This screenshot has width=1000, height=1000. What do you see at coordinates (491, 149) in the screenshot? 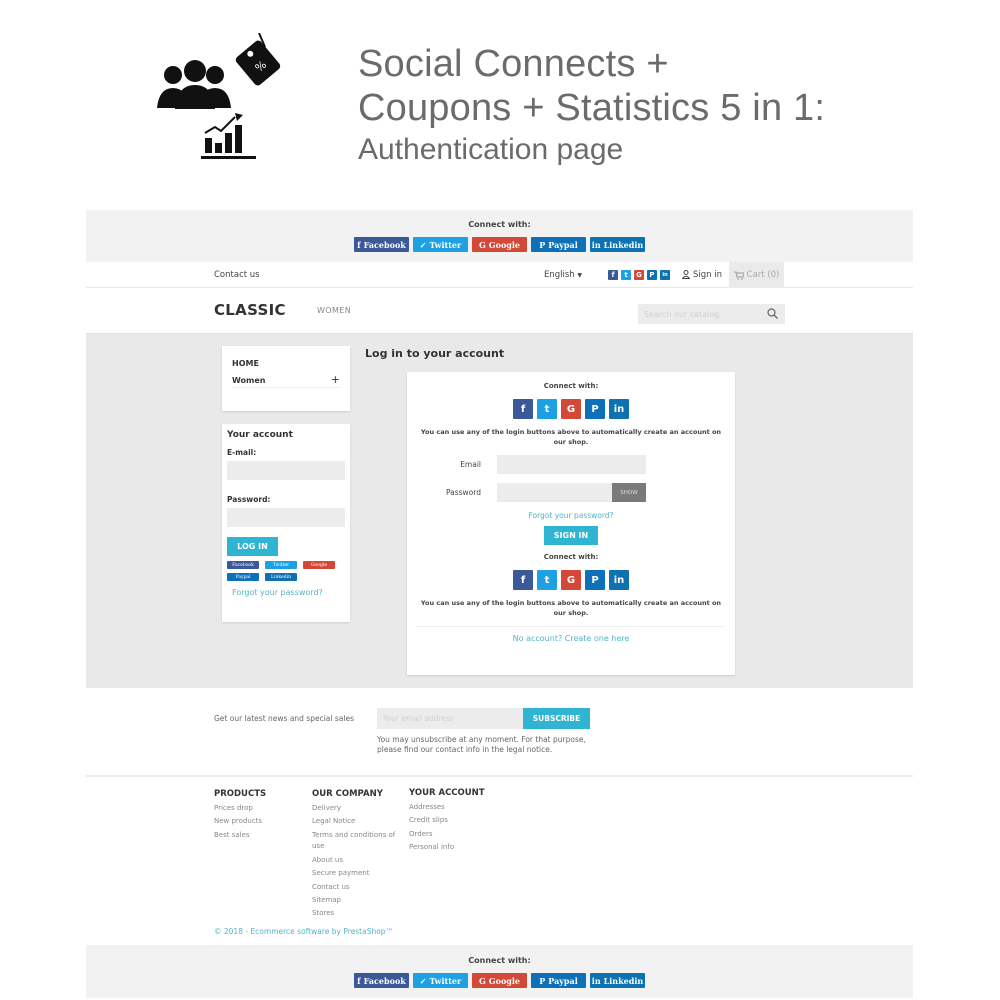
I see `hero-subtitle: Authentication page` at bounding box center [491, 149].